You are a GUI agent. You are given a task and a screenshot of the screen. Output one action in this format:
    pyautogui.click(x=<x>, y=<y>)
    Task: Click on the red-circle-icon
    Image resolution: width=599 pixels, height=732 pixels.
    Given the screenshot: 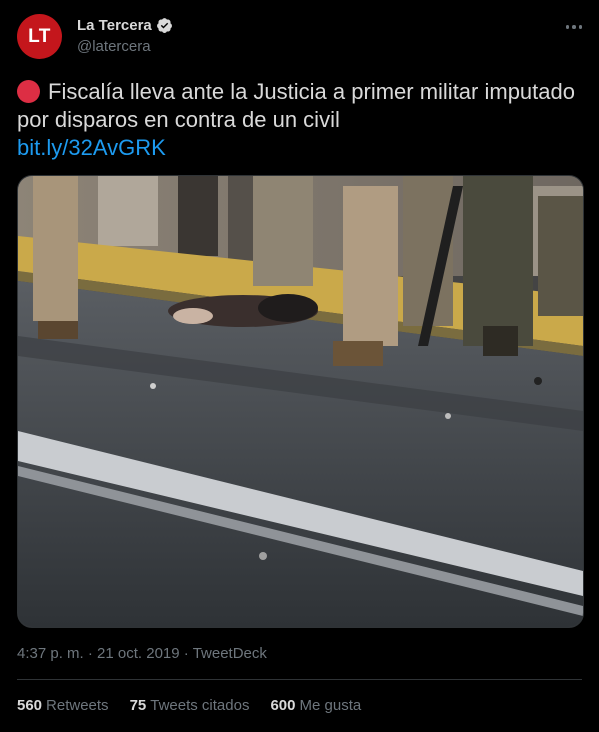 What is the action you would take?
    pyautogui.click(x=28, y=91)
    